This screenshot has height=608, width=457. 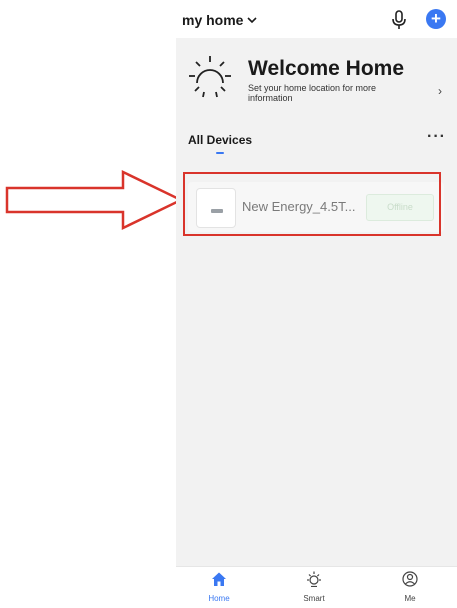 I want to click on bottom-navigation: Home Smart Me, so click(x=316, y=587).